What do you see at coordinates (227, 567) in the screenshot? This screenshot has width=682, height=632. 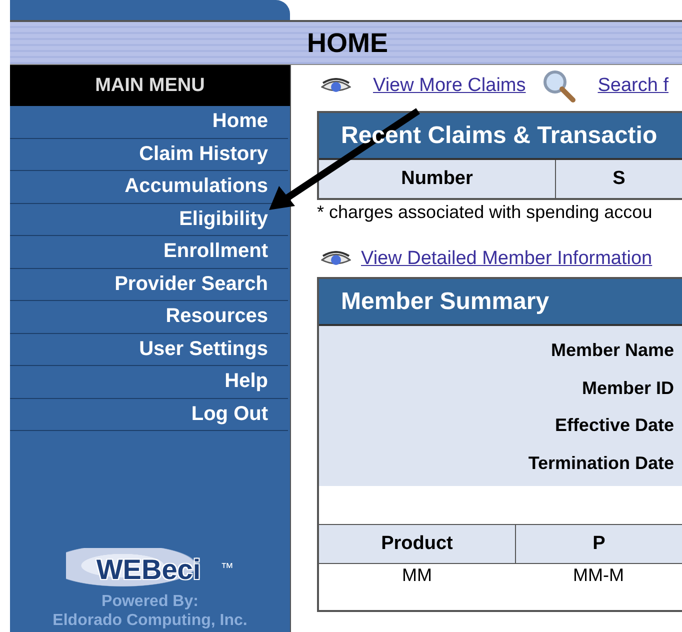 I see `trademark: ™` at bounding box center [227, 567].